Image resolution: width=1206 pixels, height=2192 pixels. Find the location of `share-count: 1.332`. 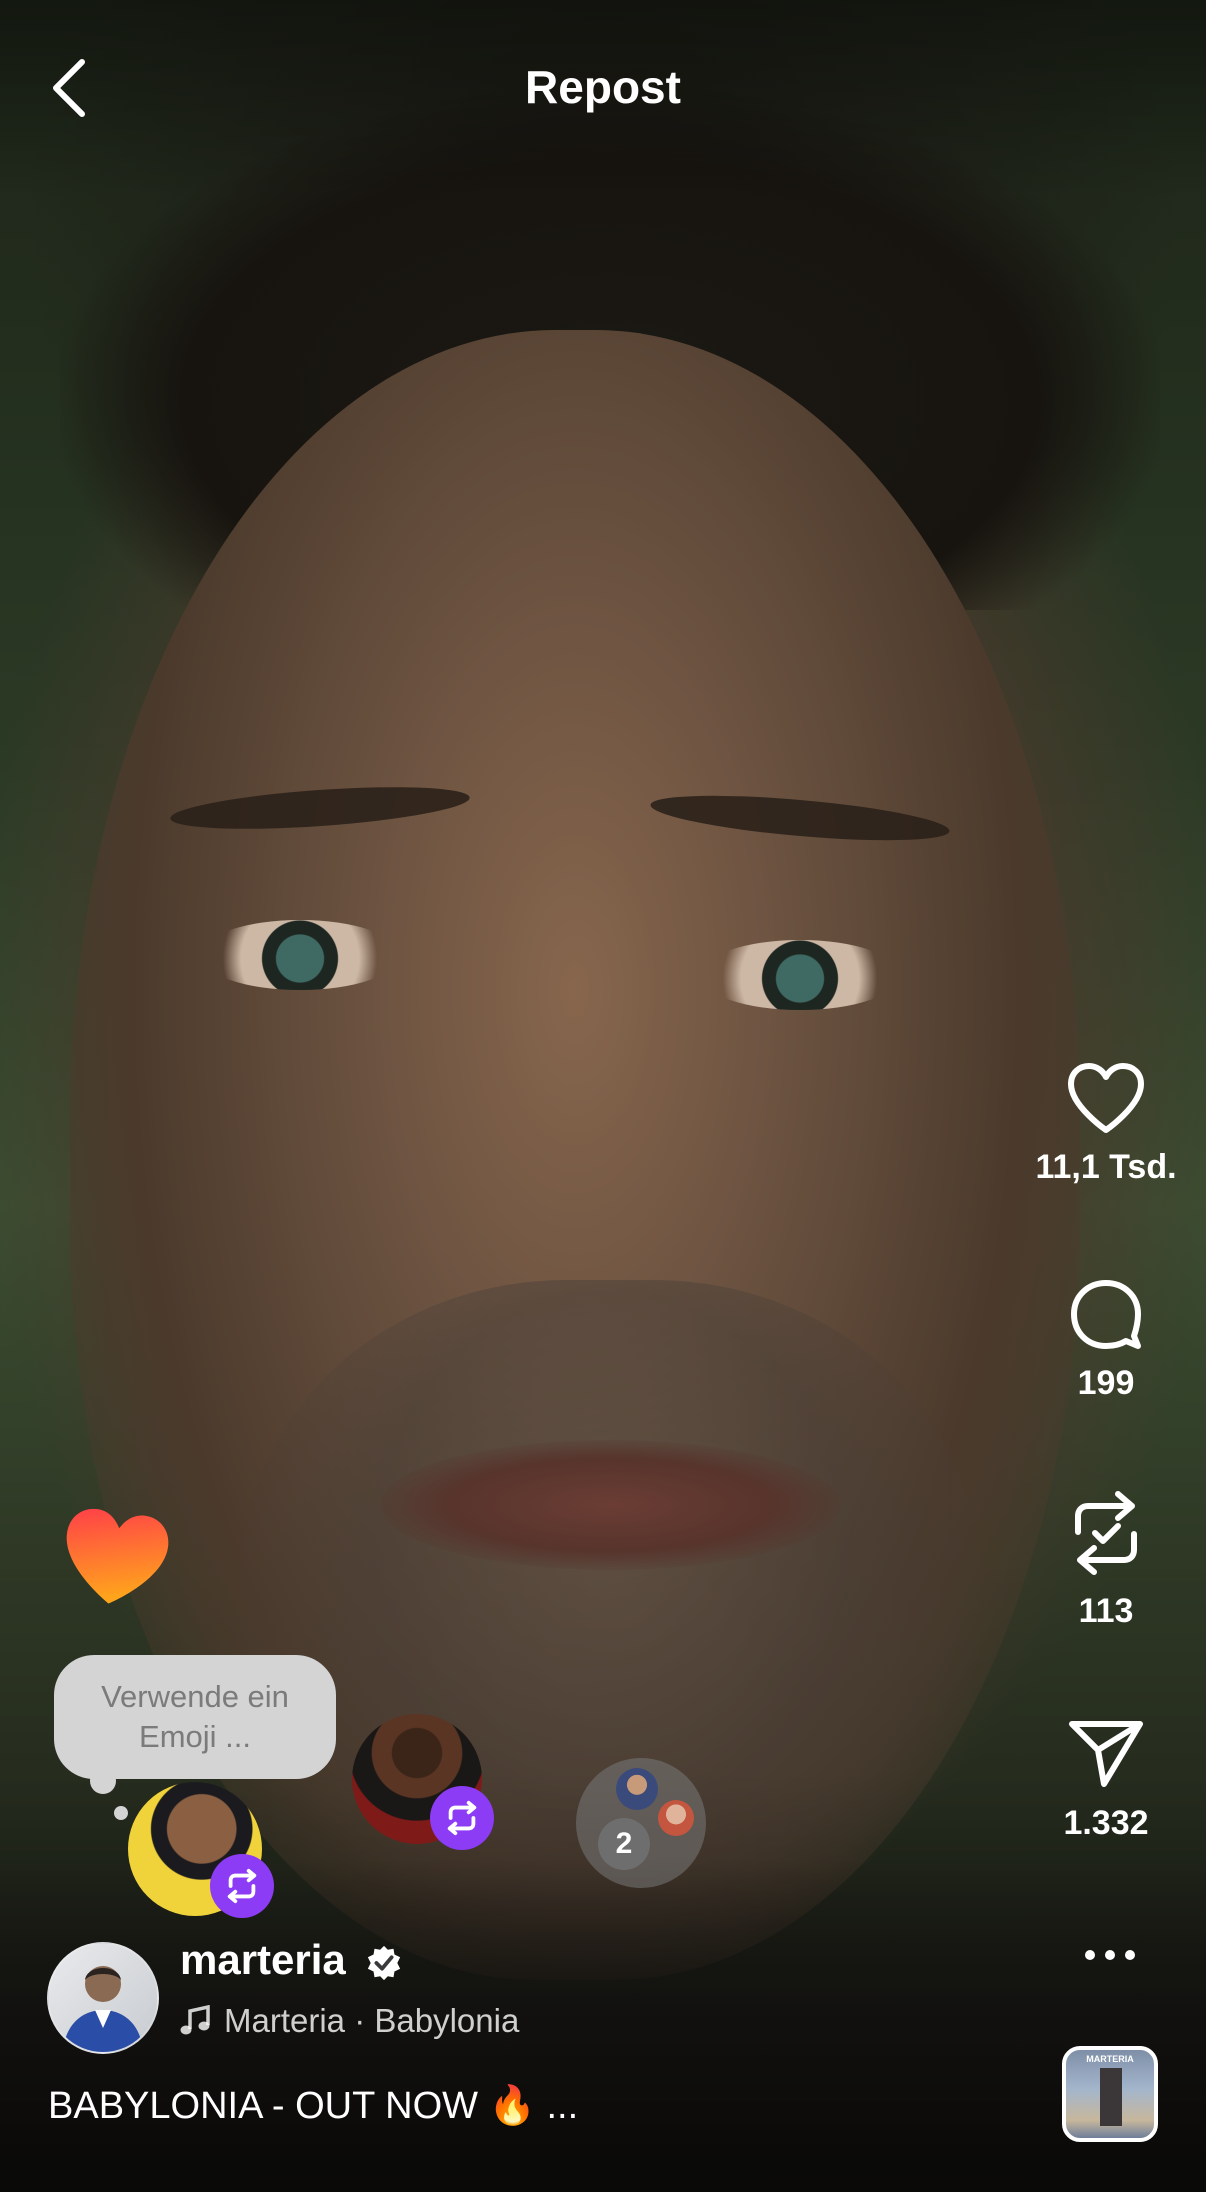

share-count: 1.332 is located at coordinates (1106, 1823).